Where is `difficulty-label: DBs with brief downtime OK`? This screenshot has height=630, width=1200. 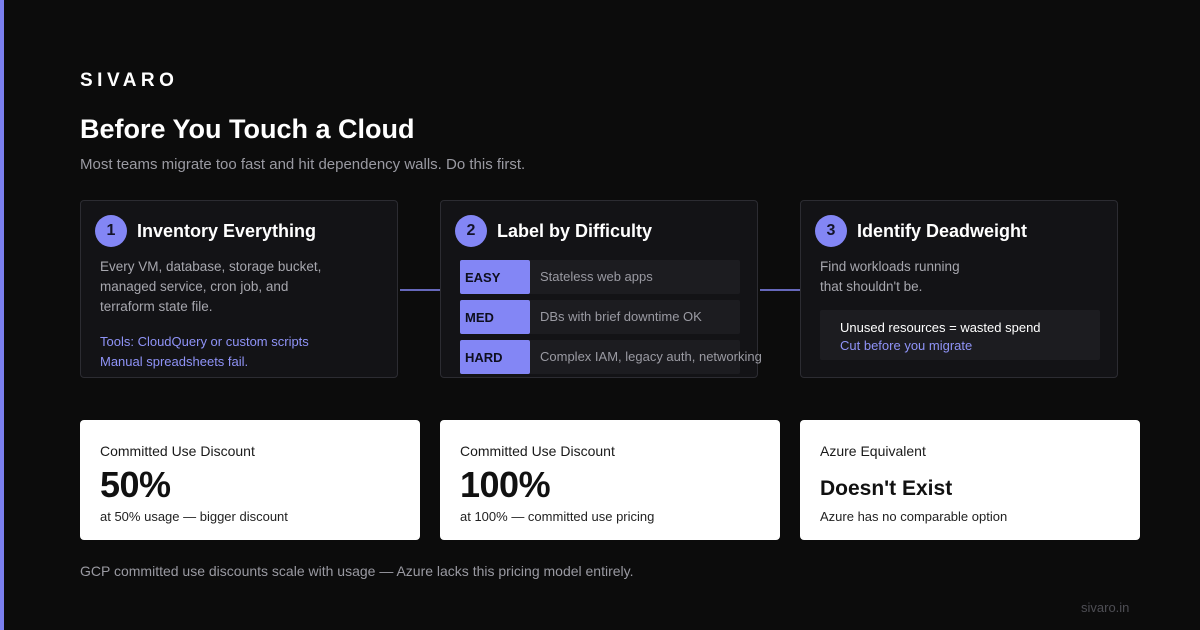 difficulty-label: DBs with brief downtime OK is located at coordinates (621, 316).